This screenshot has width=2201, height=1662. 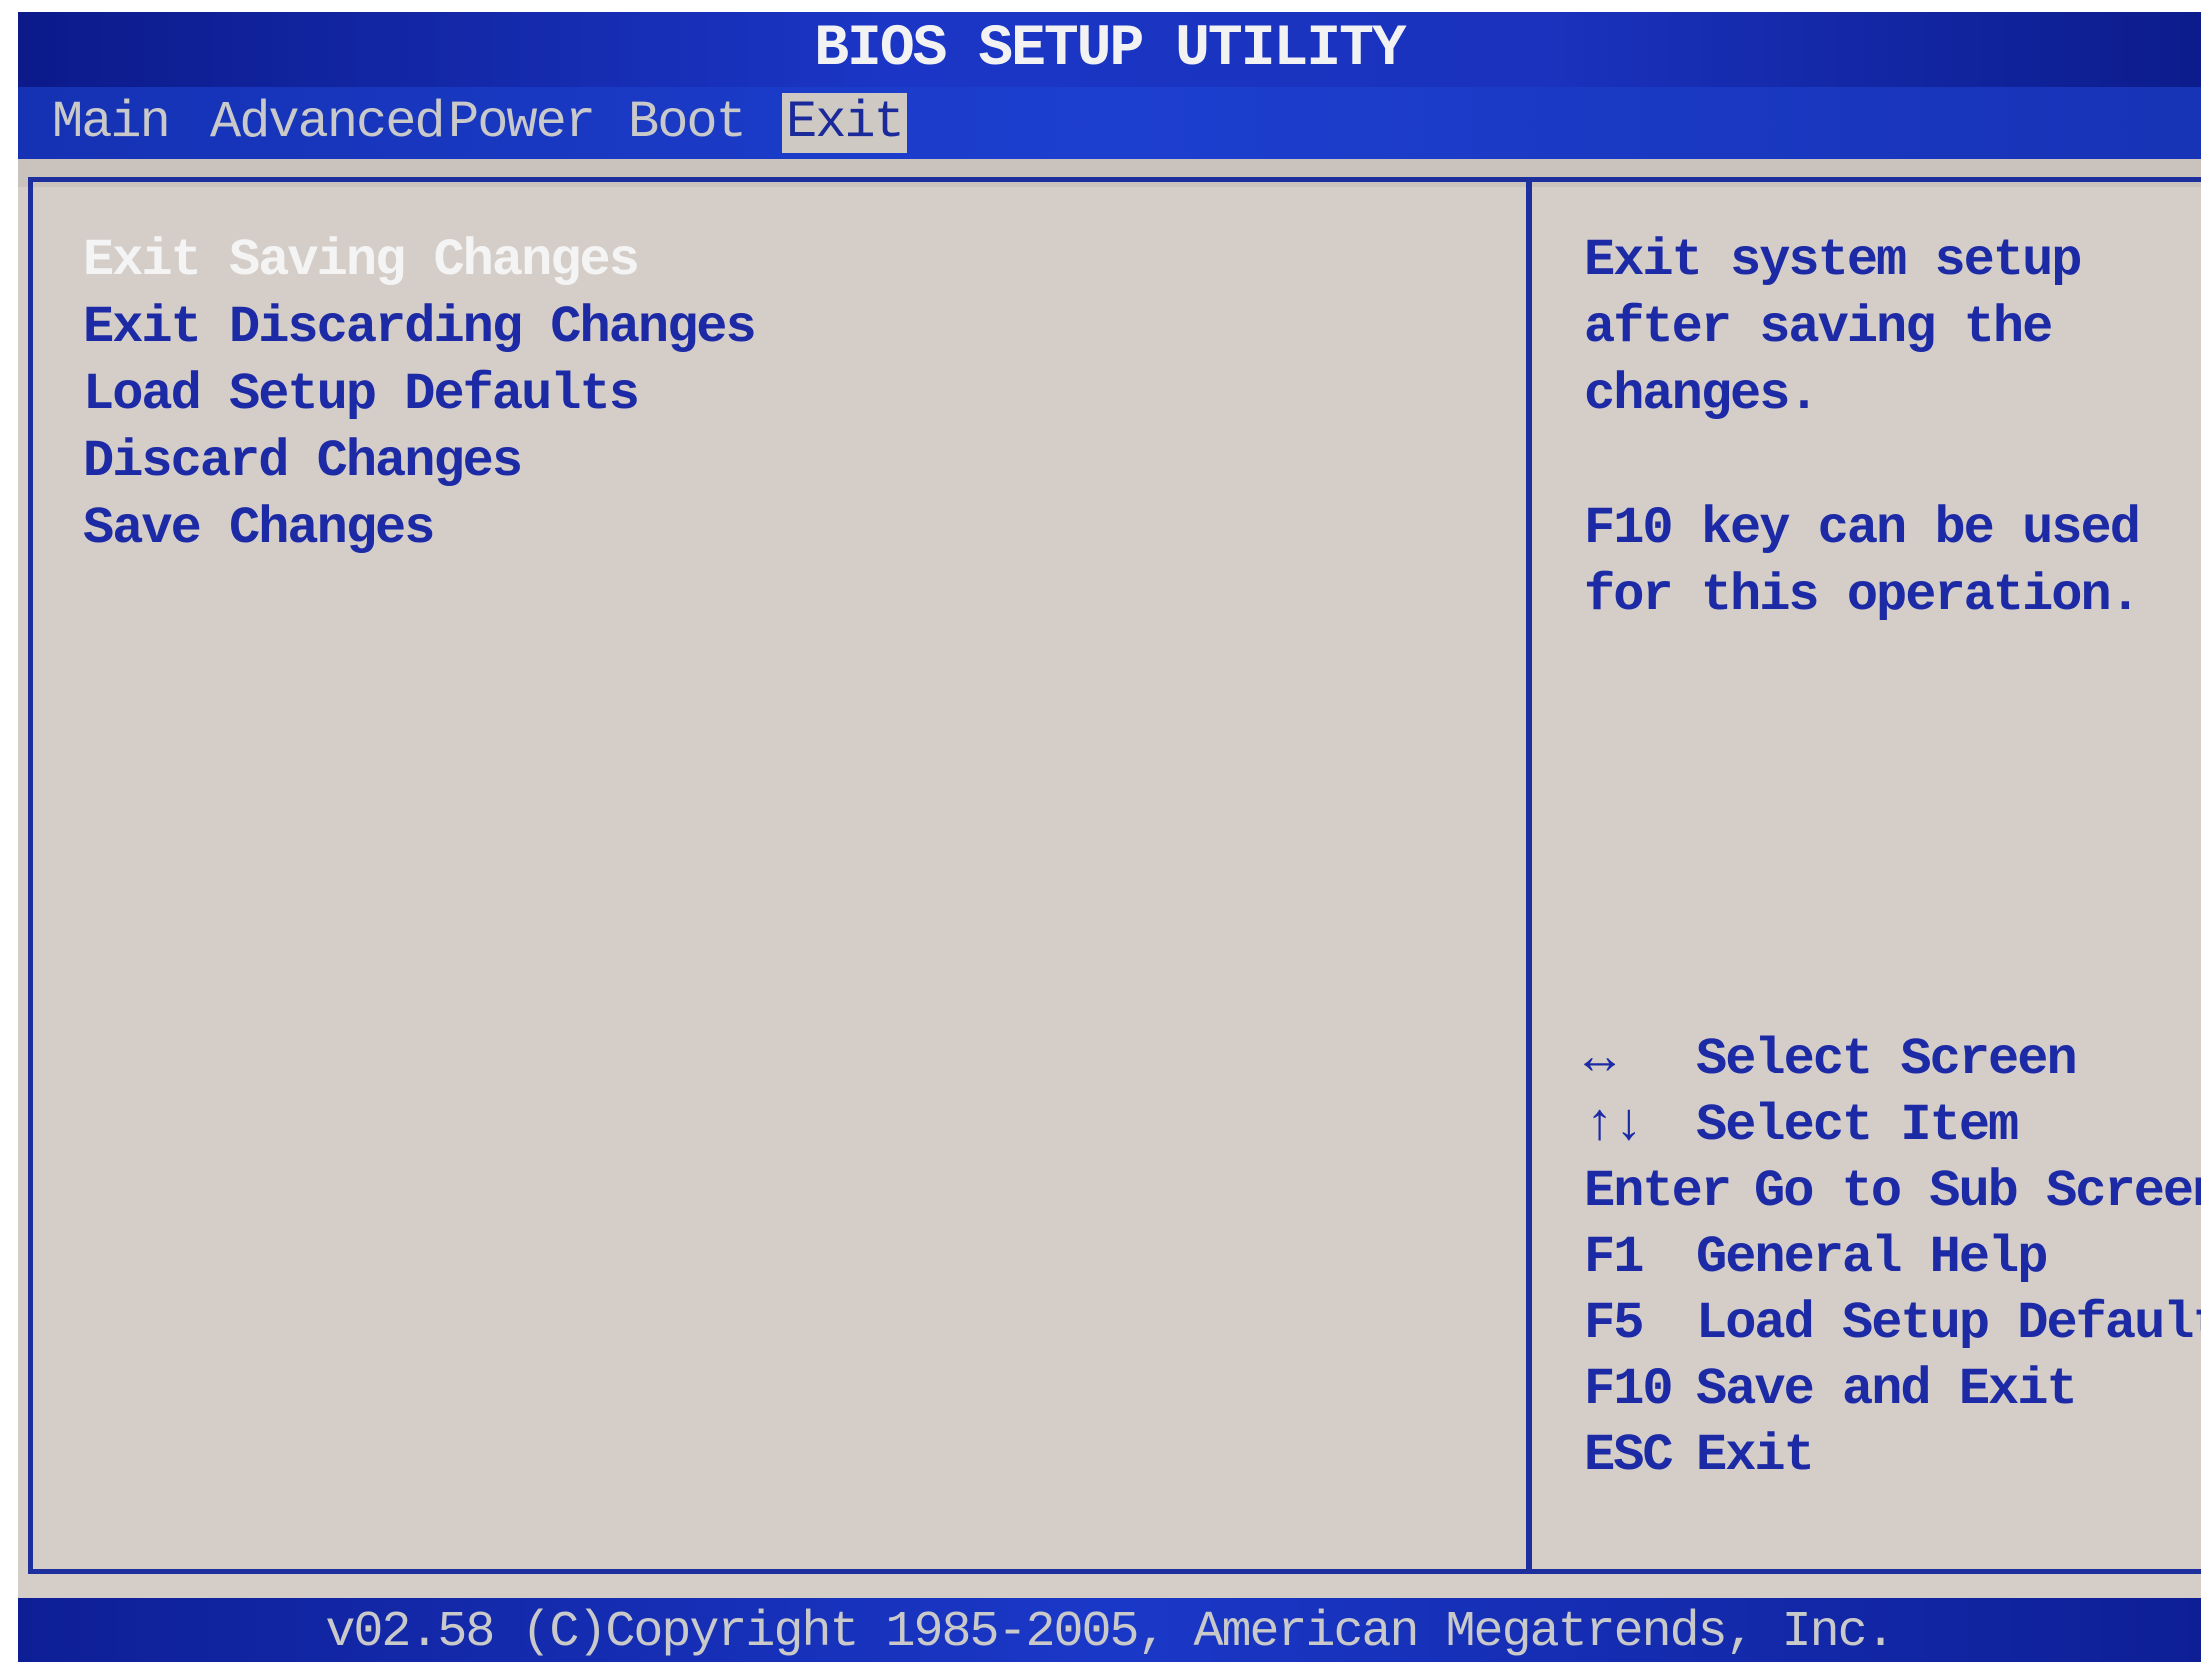 What do you see at coordinates (1818, 327) in the screenshot?
I see `help-line: after saving the` at bounding box center [1818, 327].